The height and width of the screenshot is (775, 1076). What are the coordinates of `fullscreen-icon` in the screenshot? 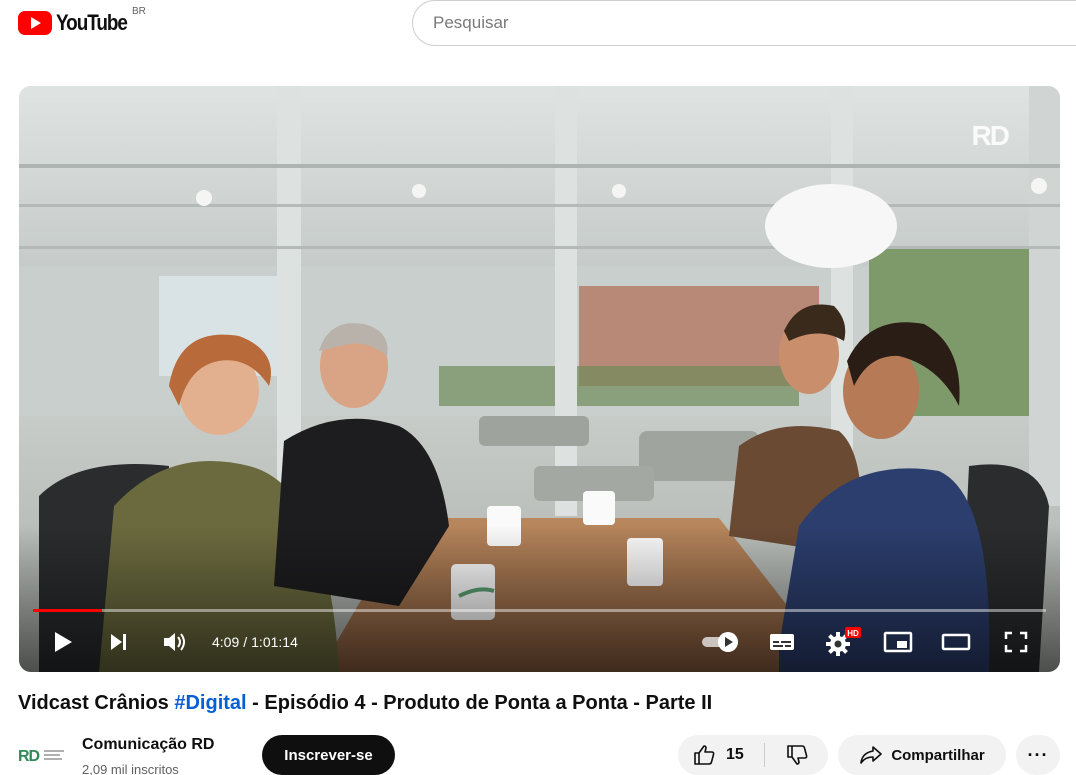 It's located at (1016, 642).